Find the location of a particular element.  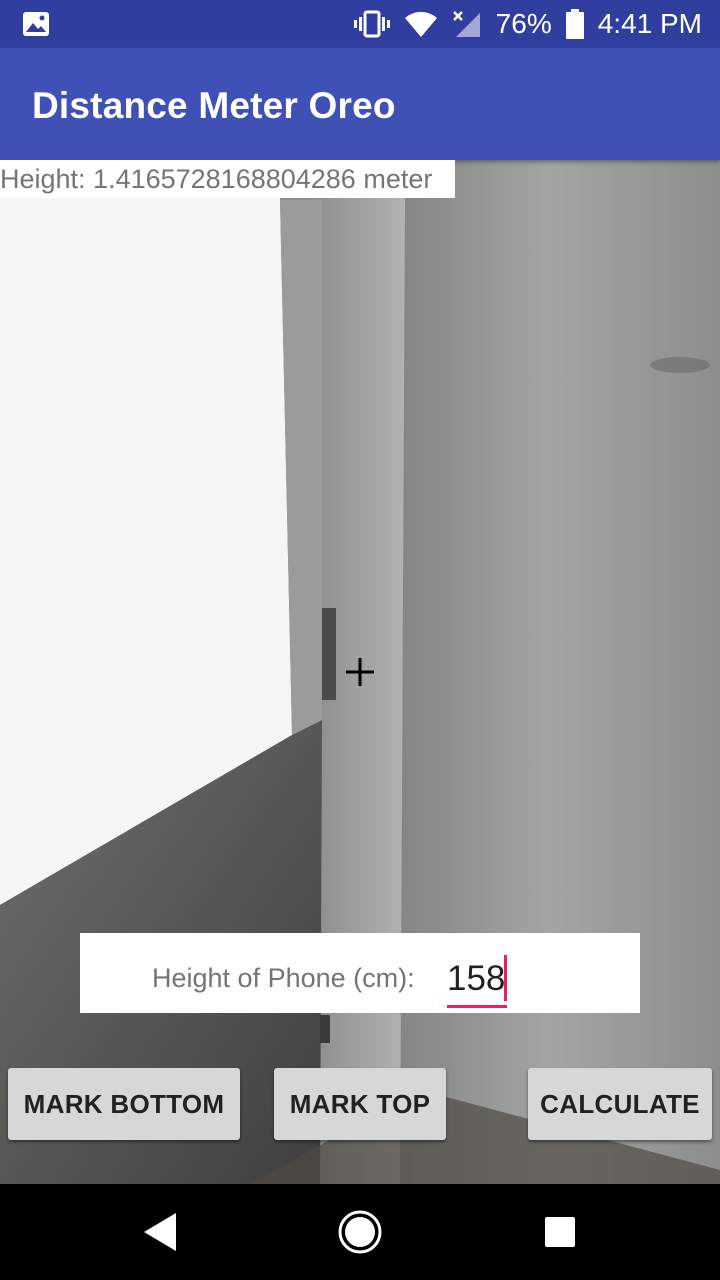

mark-top-button: MARK TOP is located at coordinates (360, 1104).